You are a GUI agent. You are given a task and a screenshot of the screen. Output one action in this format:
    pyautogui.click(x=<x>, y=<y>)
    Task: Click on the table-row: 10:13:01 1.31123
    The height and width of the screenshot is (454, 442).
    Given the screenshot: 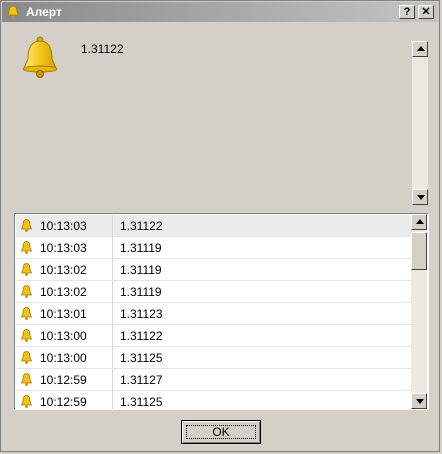 What is the action you would take?
    pyautogui.click(x=213, y=314)
    